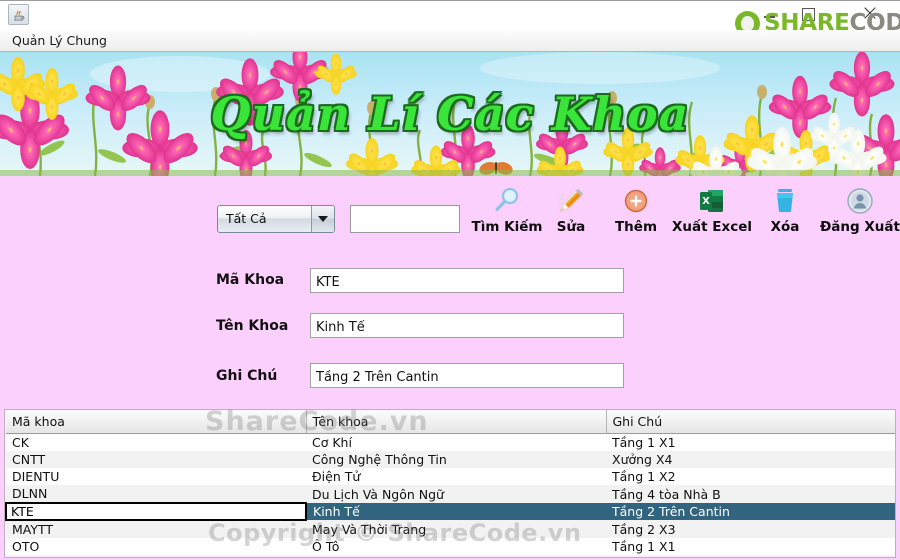 The image size is (900, 560). Describe the element at coordinates (856, 201) in the screenshot. I see `user-logout-icon` at that location.